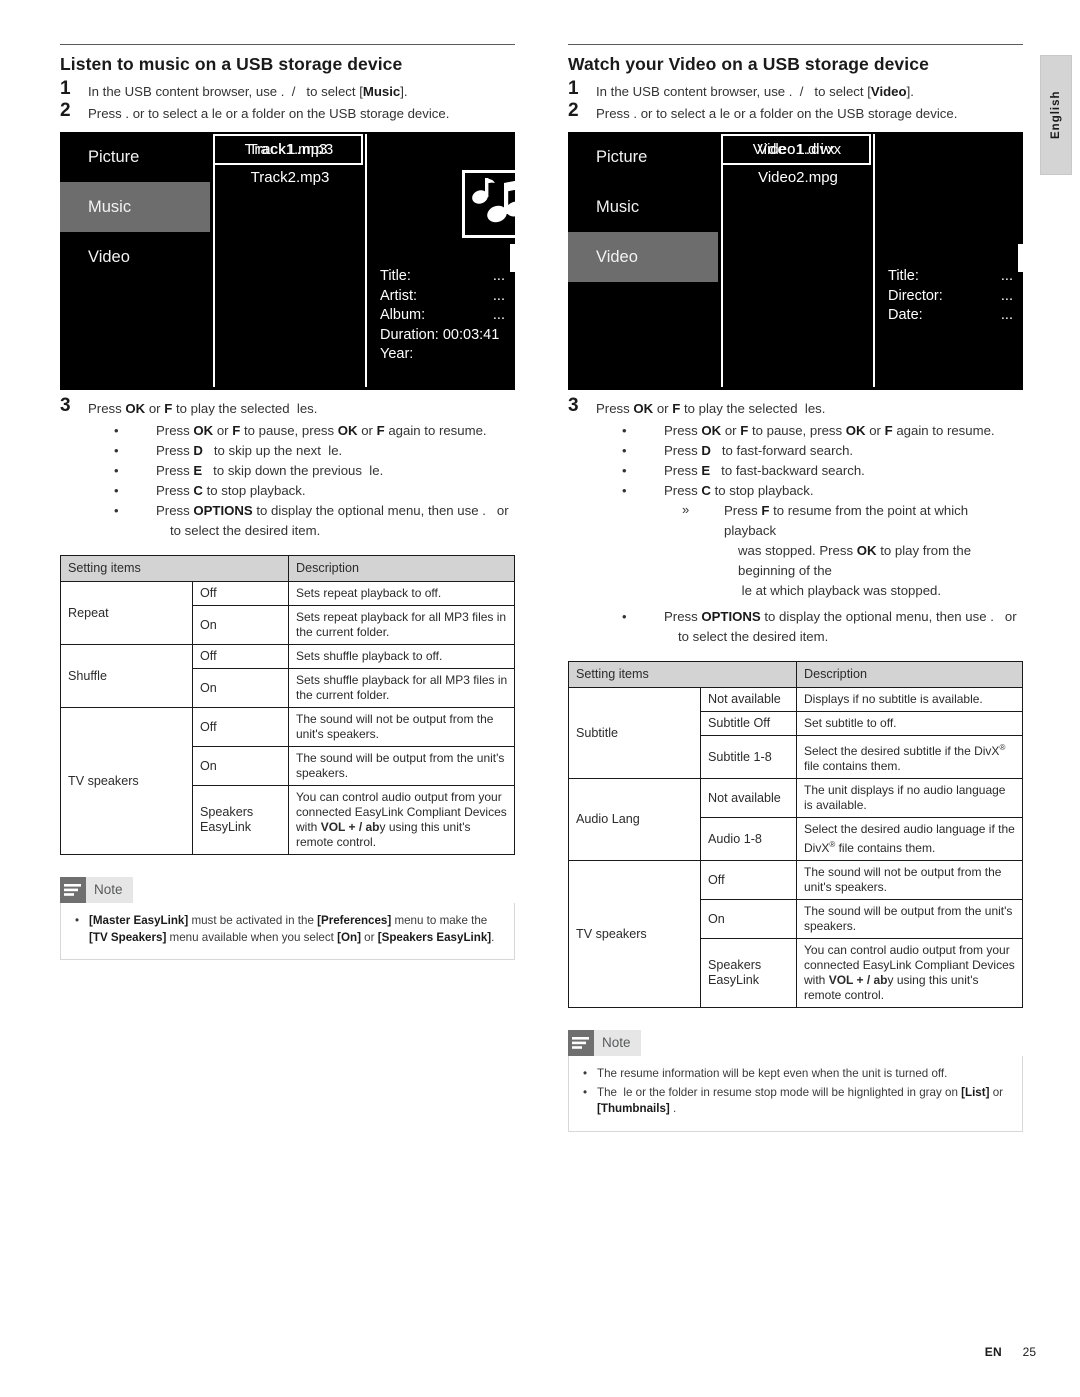  Describe the element at coordinates (443, 355) in the screenshot. I see `meta-row: Year:` at that location.